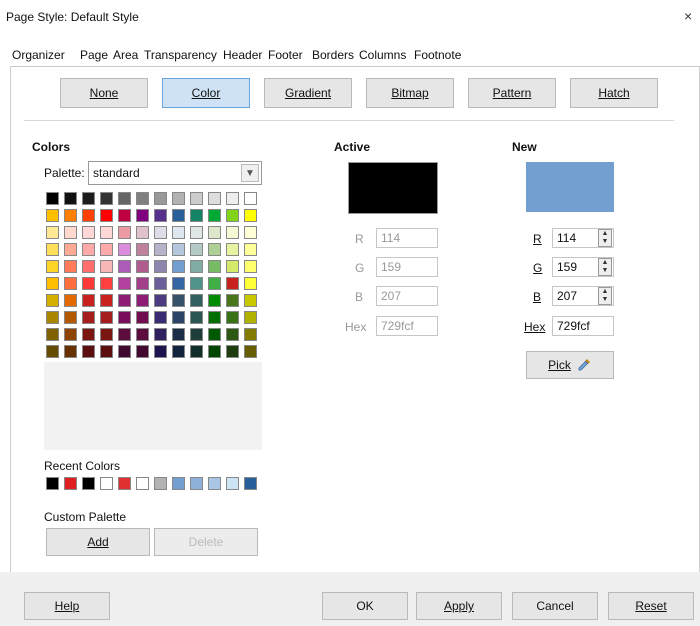 The width and height of the screenshot is (700, 626). What do you see at coordinates (250, 173) in the screenshot?
I see `chevron-down-icon: ▼` at bounding box center [250, 173].